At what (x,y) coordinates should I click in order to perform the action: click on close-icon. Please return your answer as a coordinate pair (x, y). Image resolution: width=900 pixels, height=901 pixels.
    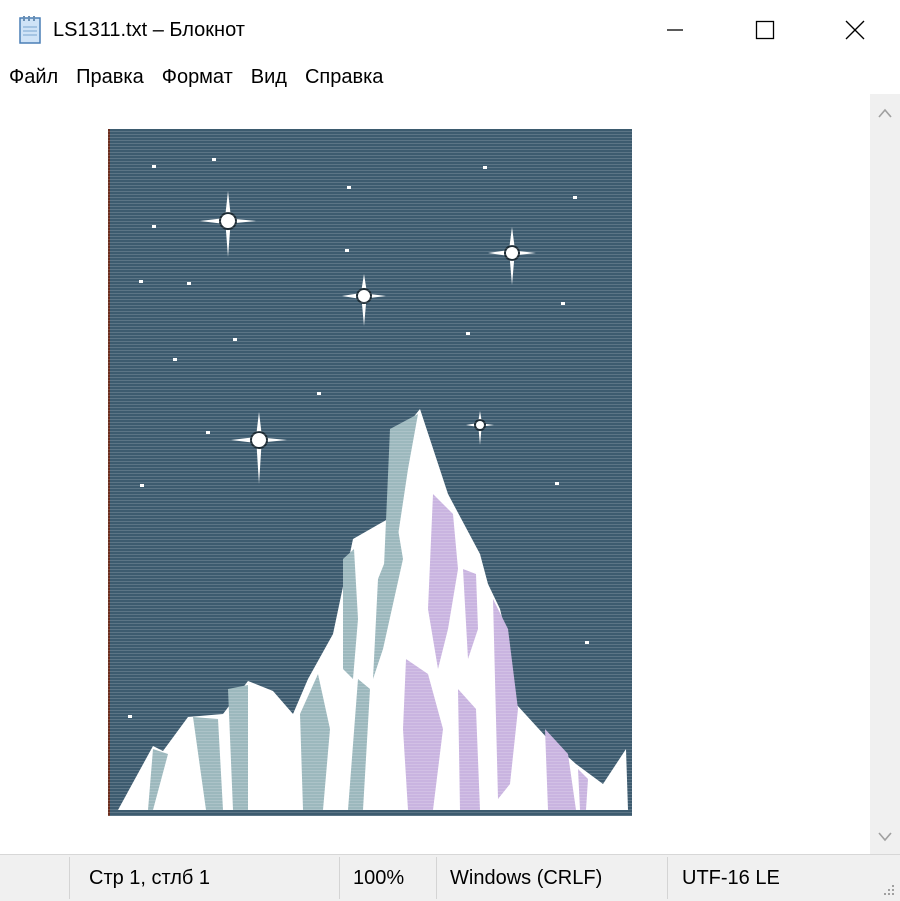
    Looking at the image, I should click on (855, 30).